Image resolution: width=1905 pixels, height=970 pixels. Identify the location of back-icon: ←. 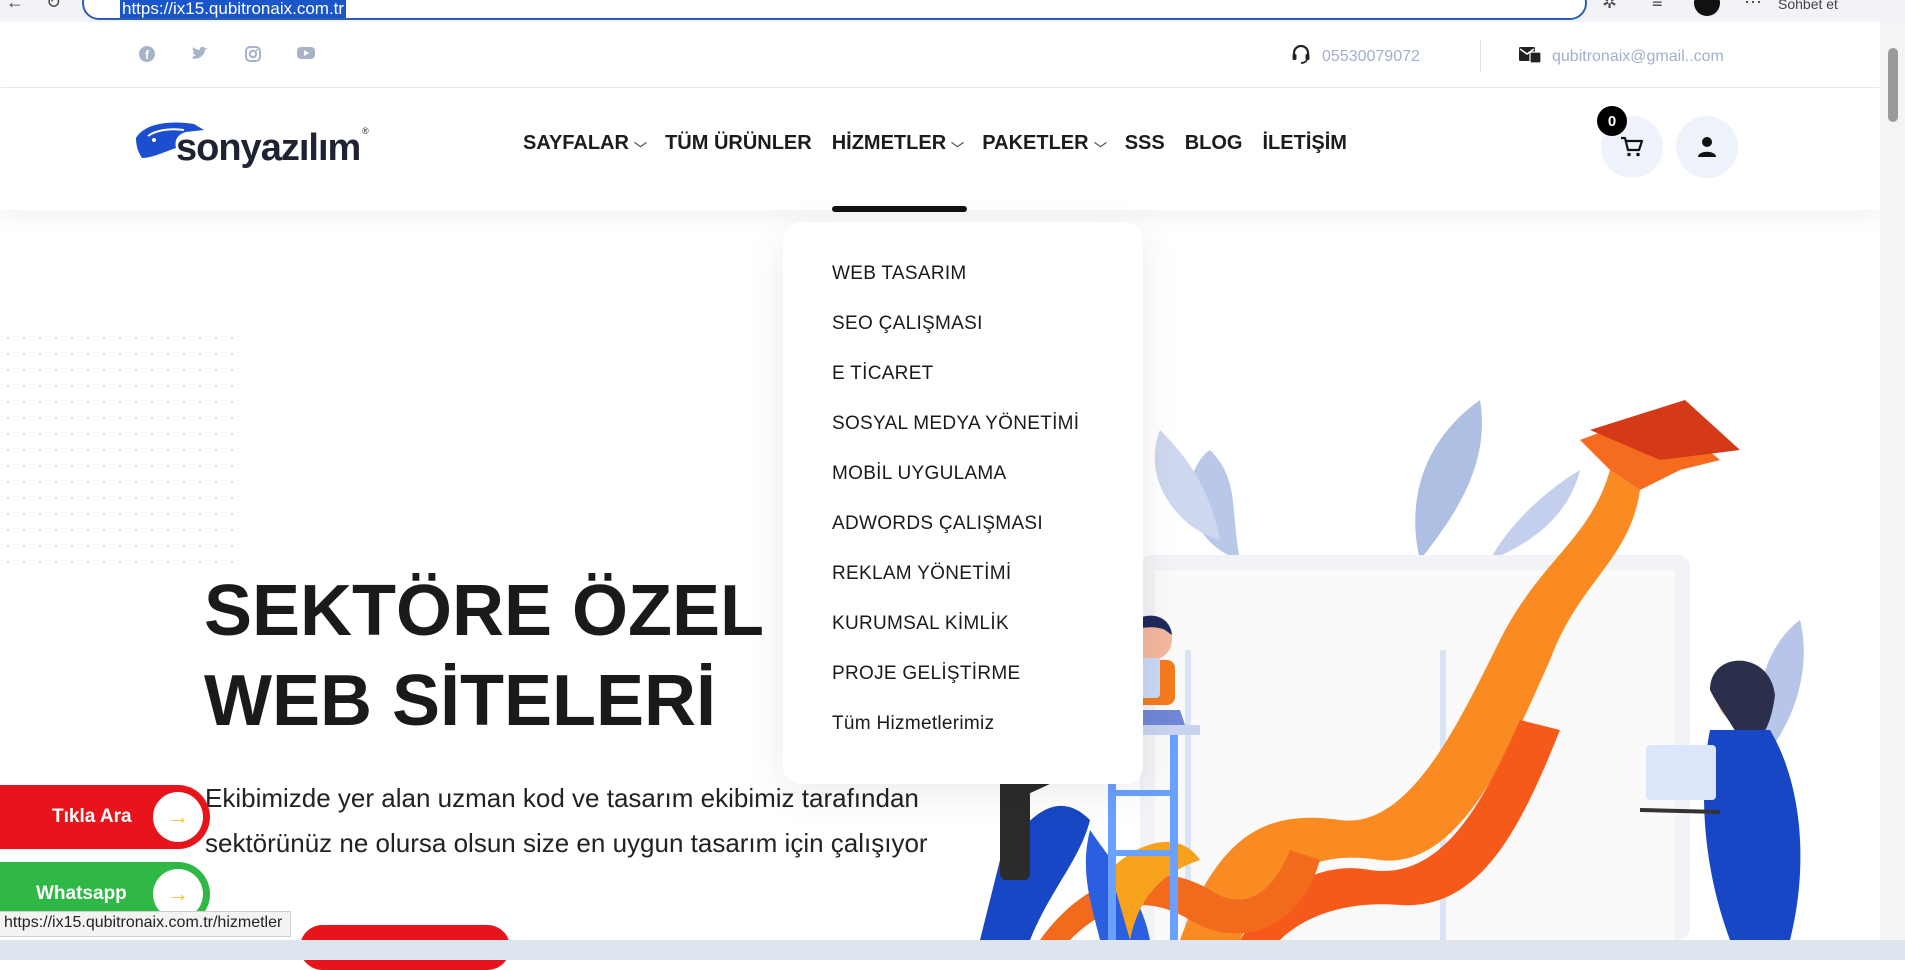
(15, 6).